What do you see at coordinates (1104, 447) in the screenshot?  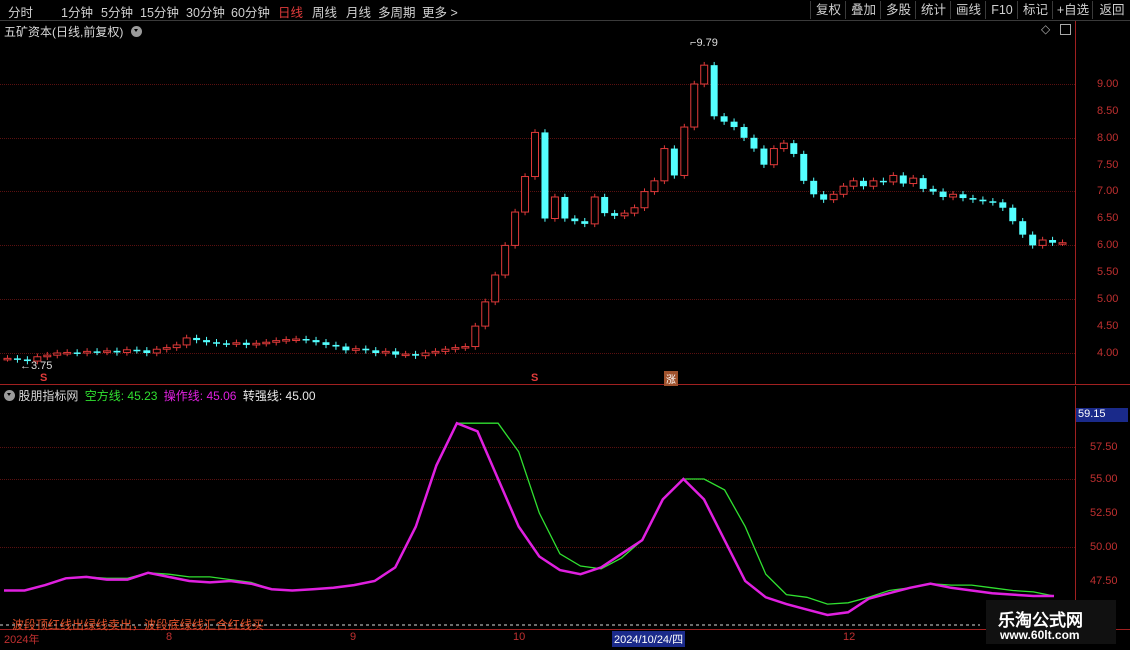 I see `indicator-tick: 57.50` at bounding box center [1104, 447].